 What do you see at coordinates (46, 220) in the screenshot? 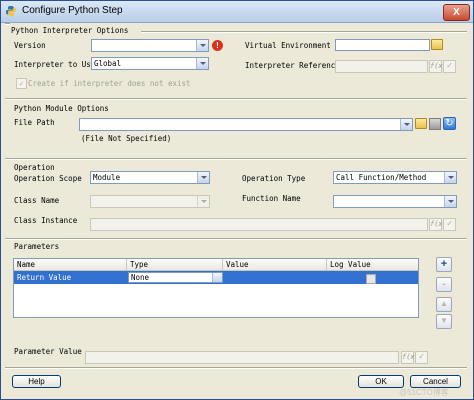
I see `class-instance-label: Class Instance` at bounding box center [46, 220].